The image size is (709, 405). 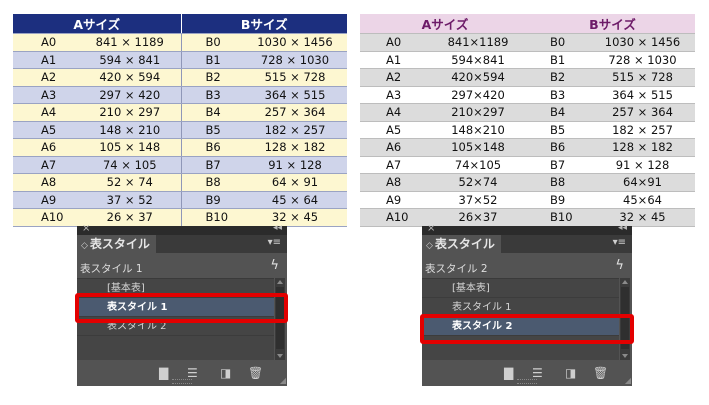 I want to click on table-row: A5 148 × 210 B5 182 × 257, so click(x=180, y=130).